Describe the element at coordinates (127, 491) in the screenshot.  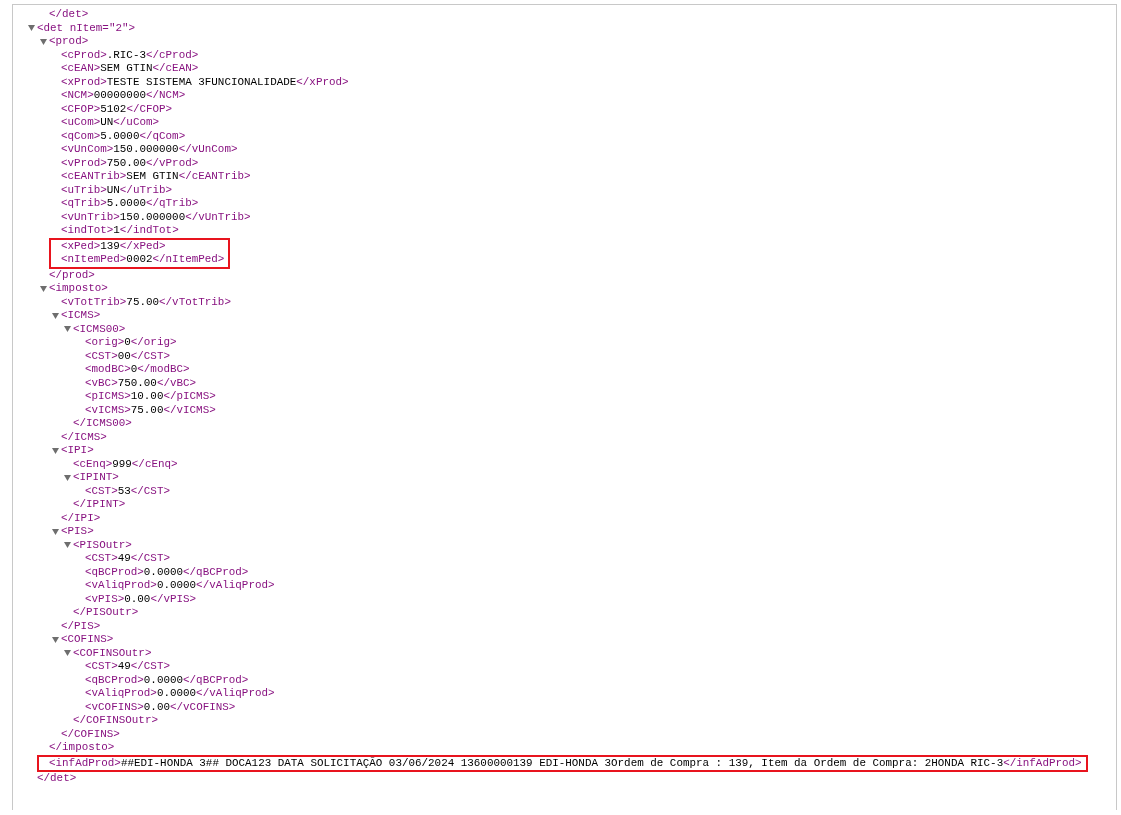
I see `xml-element-line: <CST>53</CST>` at that location.